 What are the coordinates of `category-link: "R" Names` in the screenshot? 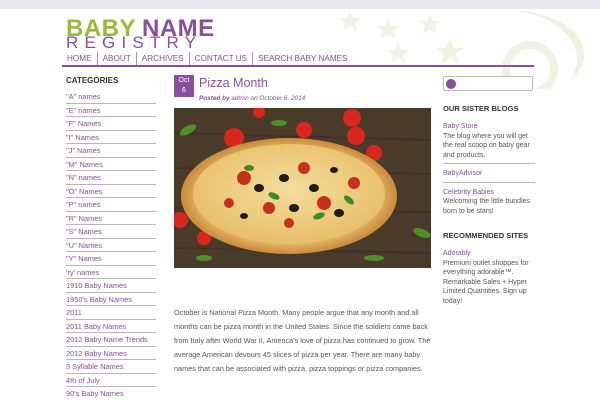 It's located at (111, 218).